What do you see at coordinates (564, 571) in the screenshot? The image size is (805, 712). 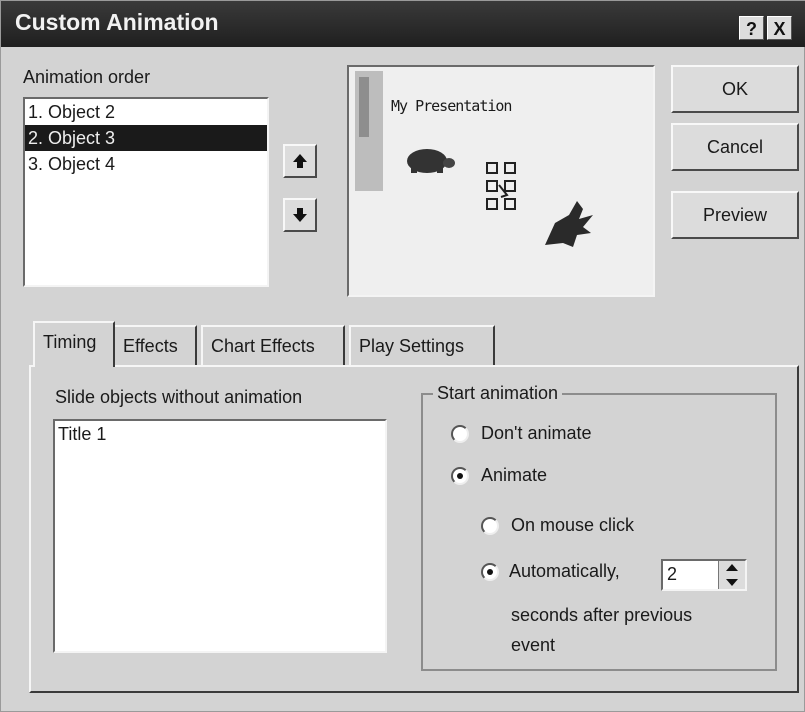 I see `automatically-label: Automatically,` at bounding box center [564, 571].